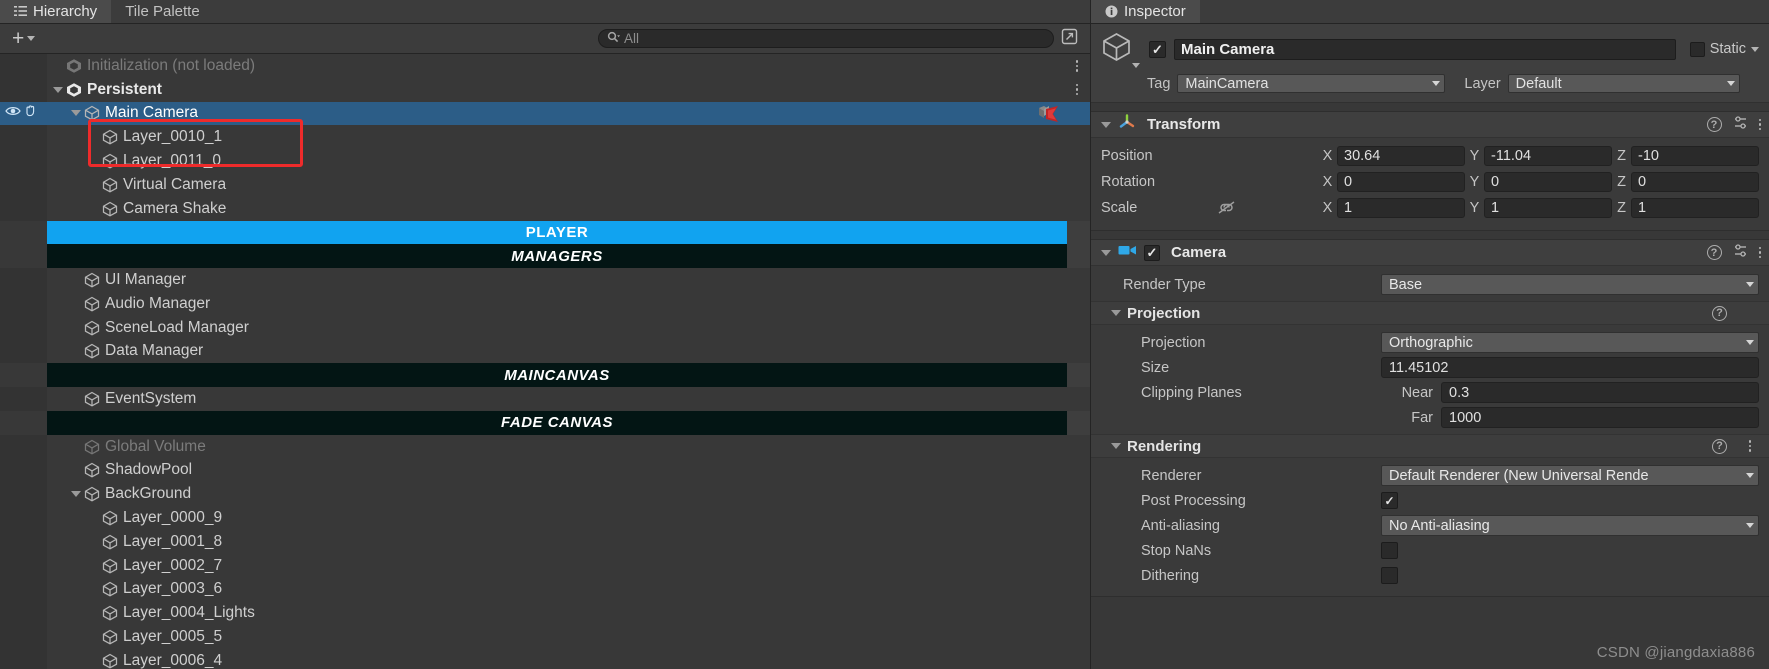 The height and width of the screenshot is (669, 1769). What do you see at coordinates (1121, 49) in the screenshot?
I see `gameobject-icon` at bounding box center [1121, 49].